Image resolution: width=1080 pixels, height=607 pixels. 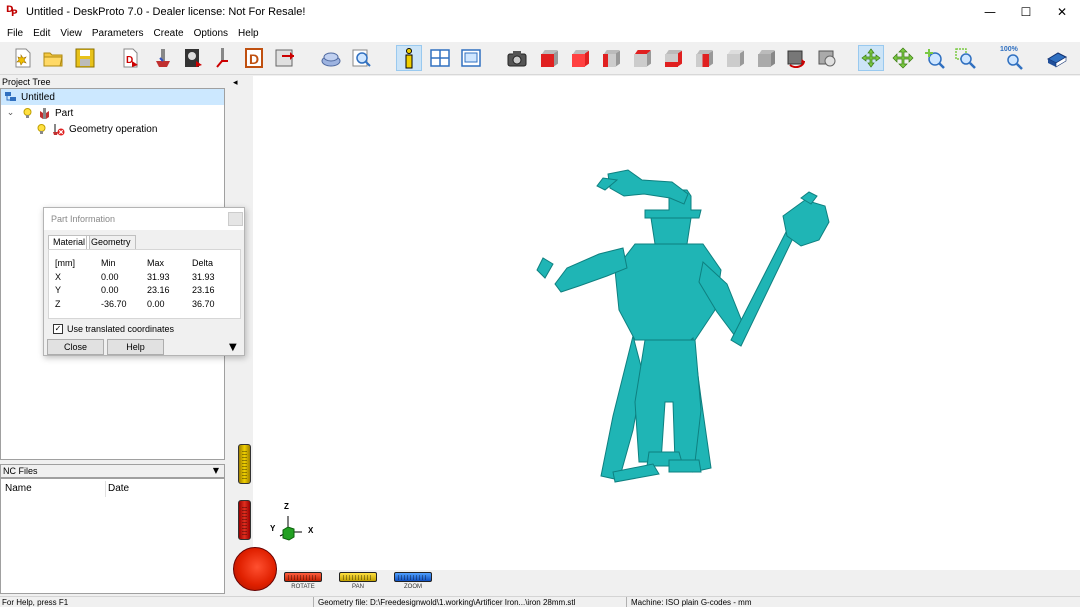 What do you see at coordinates (18, 488) in the screenshot?
I see `nc-column-name: Name` at bounding box center [18, 488].